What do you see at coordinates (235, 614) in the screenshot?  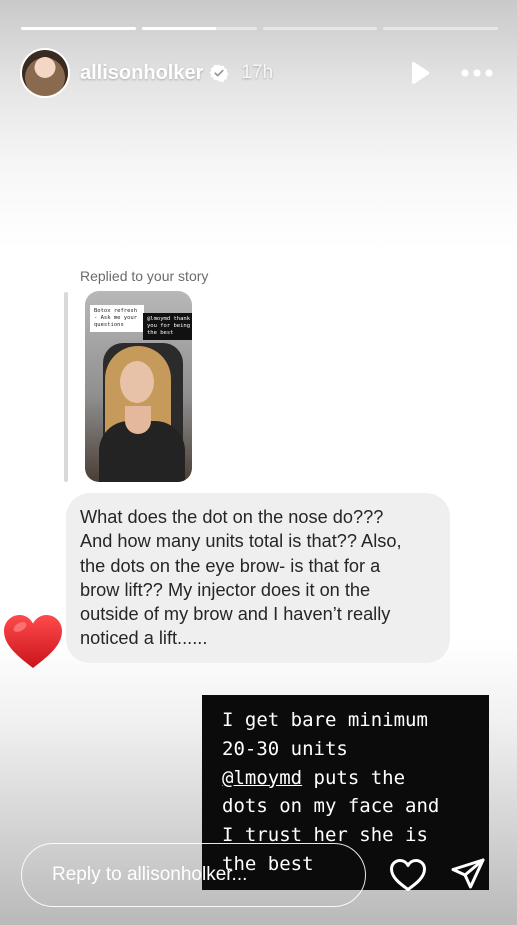 I see `message-line: outside of my brow and I haven’t really` at bounding box center [235, 614].